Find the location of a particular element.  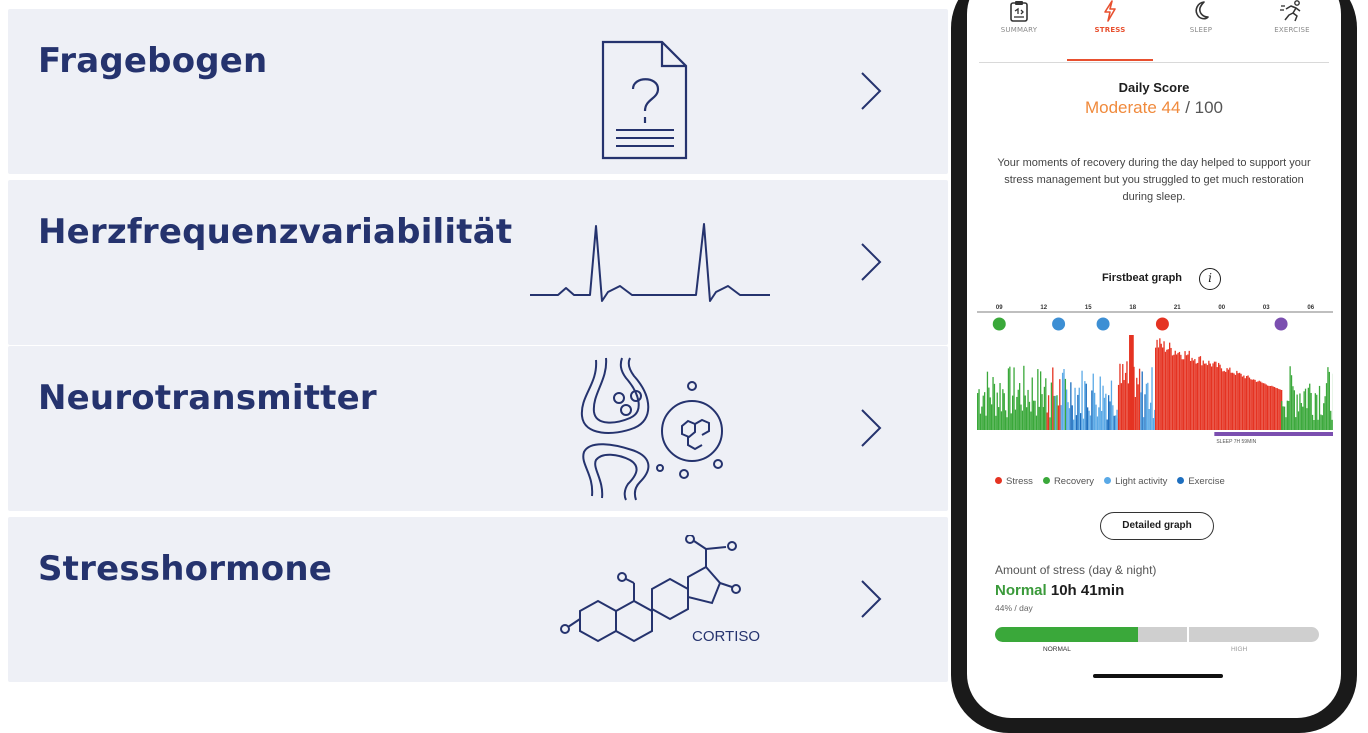

tab-label: STRESS is located at coordinates (1110, 30).